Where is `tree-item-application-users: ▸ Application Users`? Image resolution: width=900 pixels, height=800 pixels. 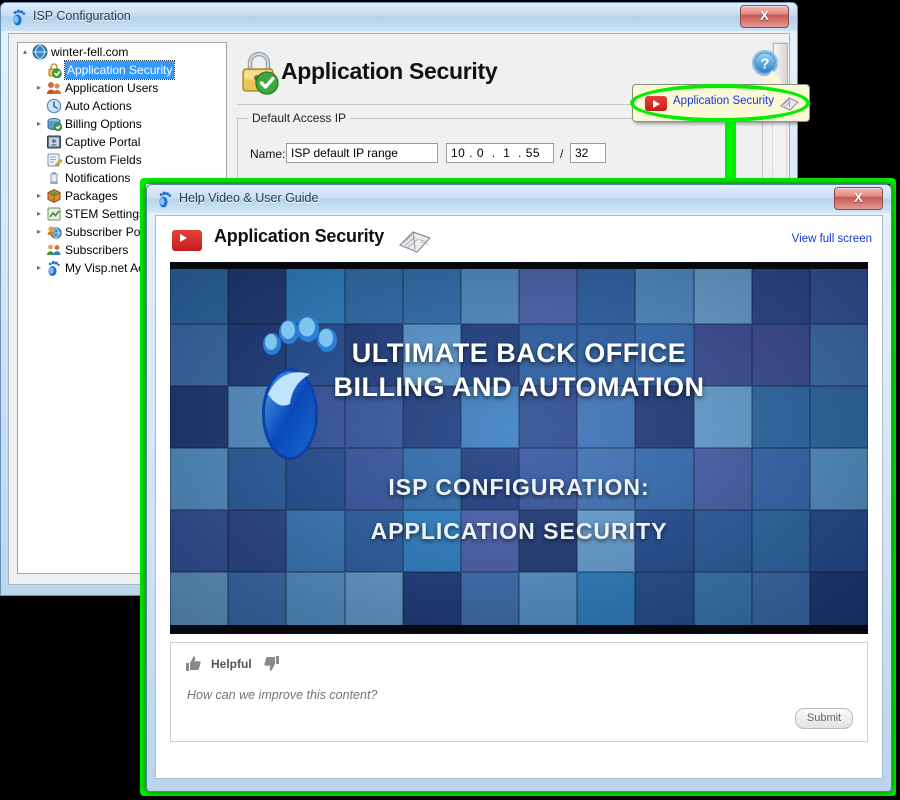 tree-item-application-users: ▸ Application Users is located at coordinates (122, 88).